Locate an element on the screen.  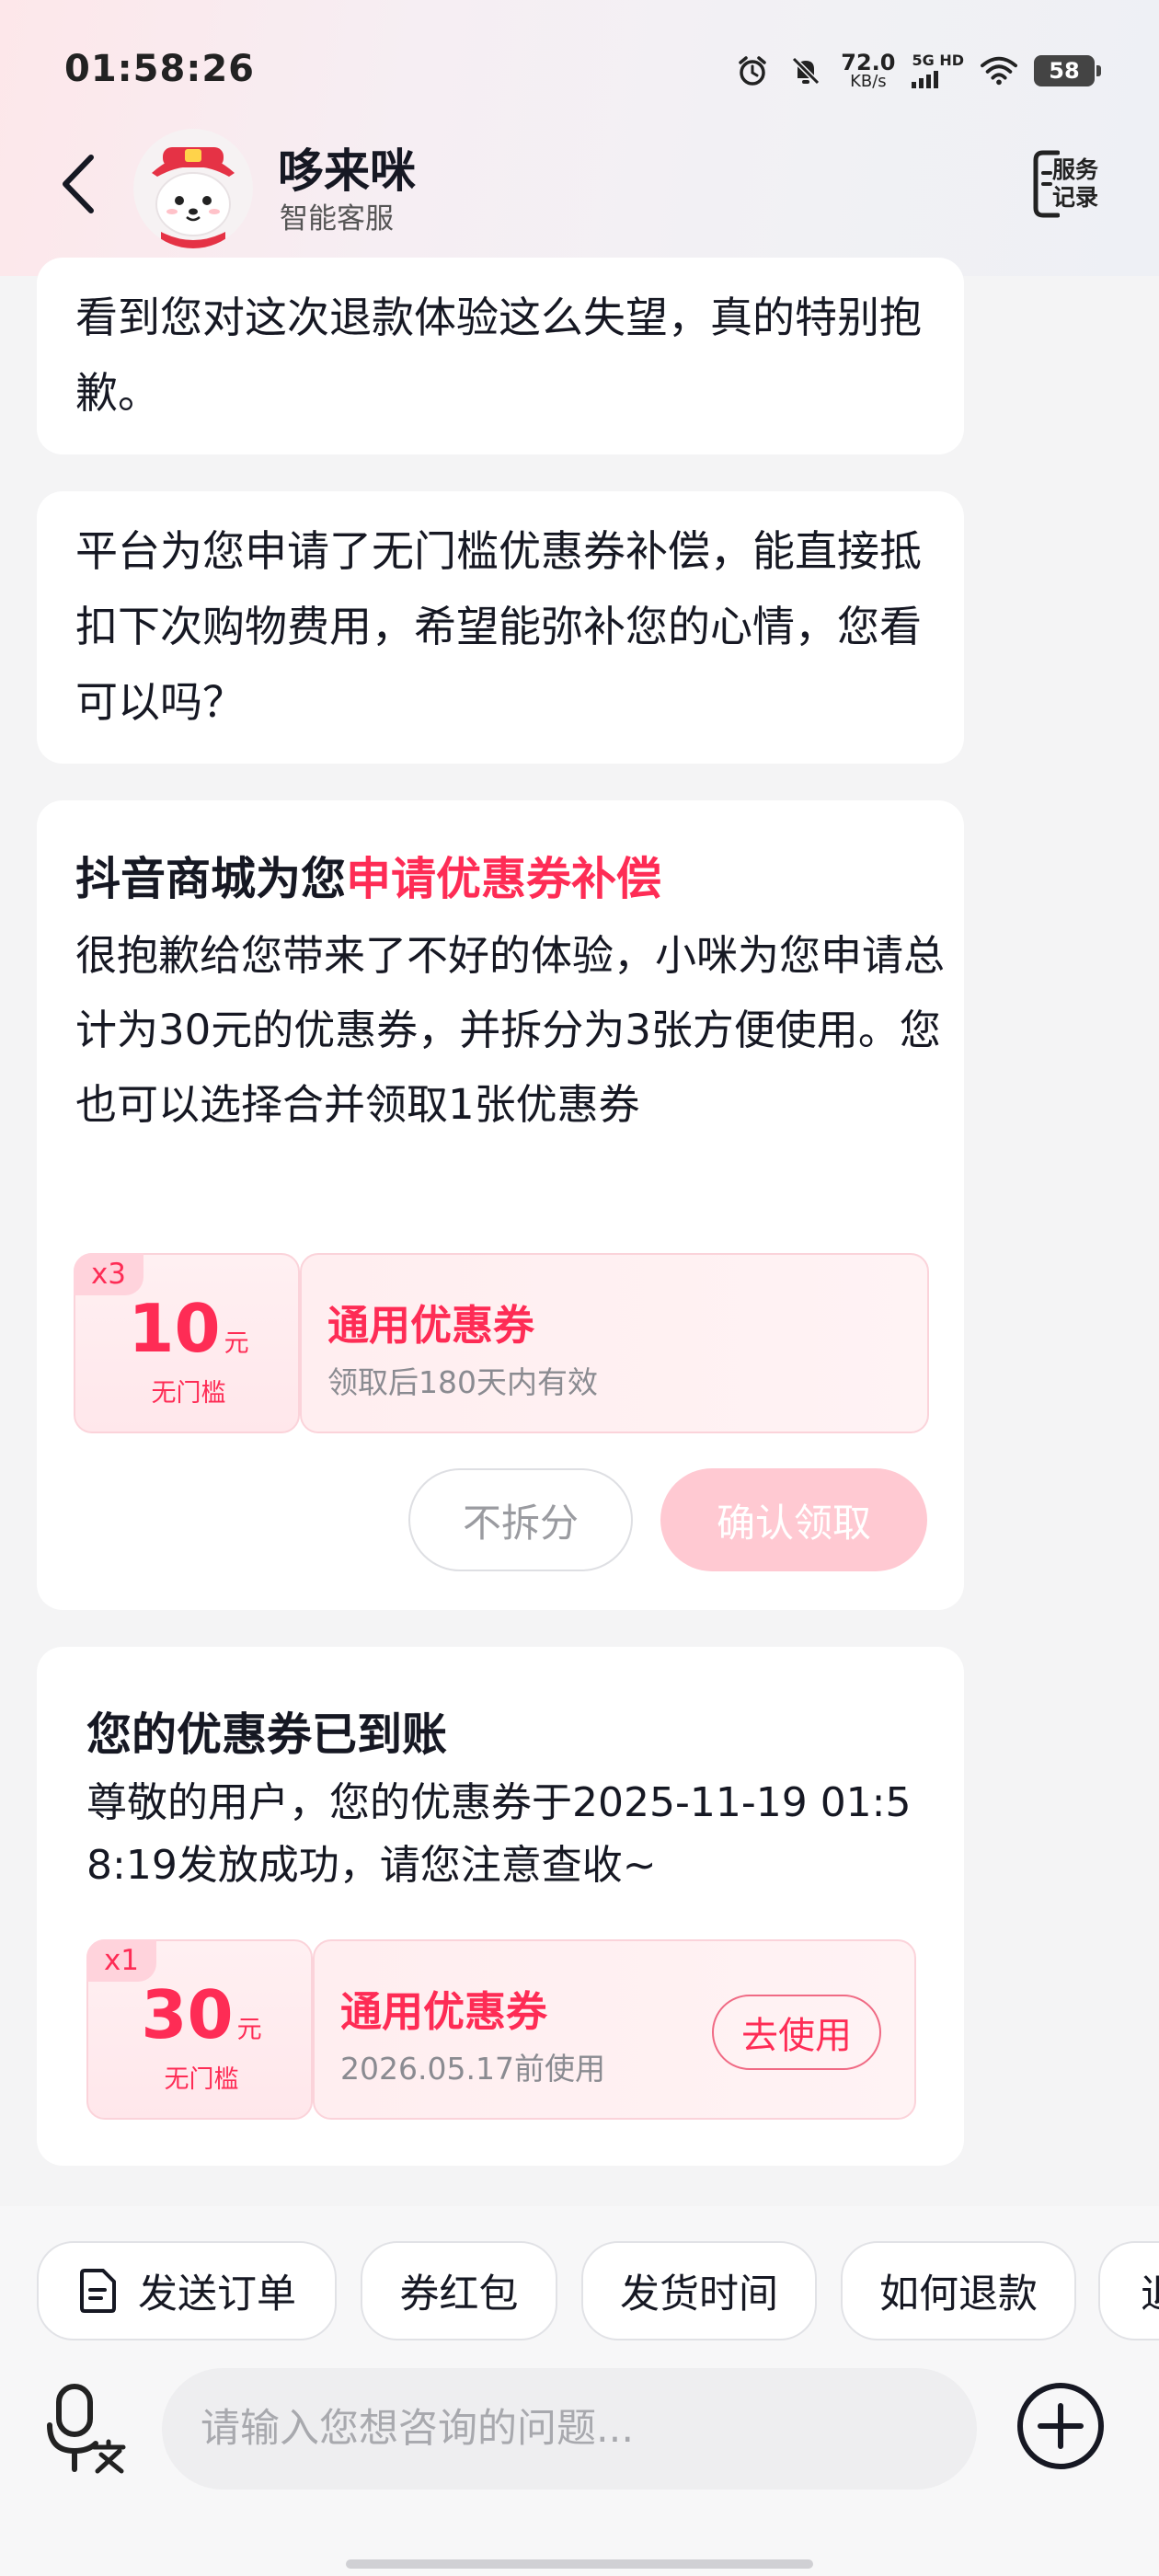
service-record-label: 服务记录 is located at coordinates (1075, 183).